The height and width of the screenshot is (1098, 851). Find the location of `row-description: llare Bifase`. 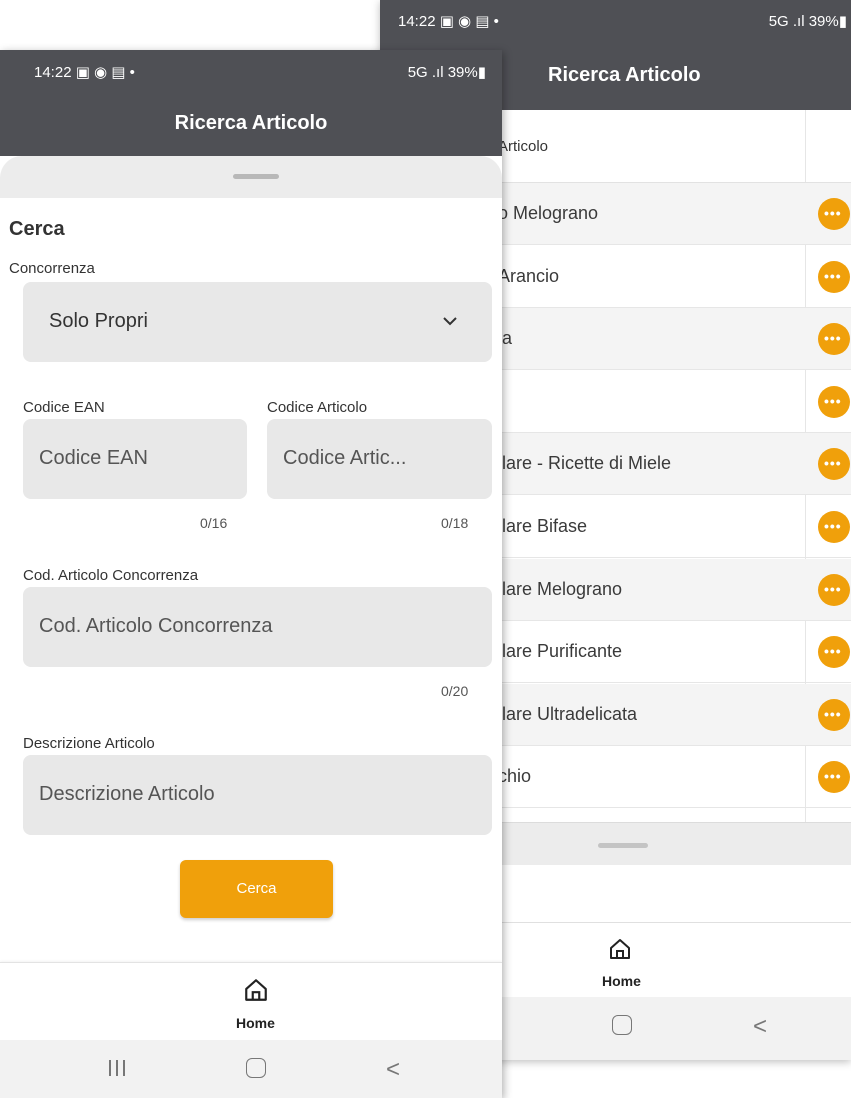

row-description: llare Bifase is located at coordinates (543, 526).